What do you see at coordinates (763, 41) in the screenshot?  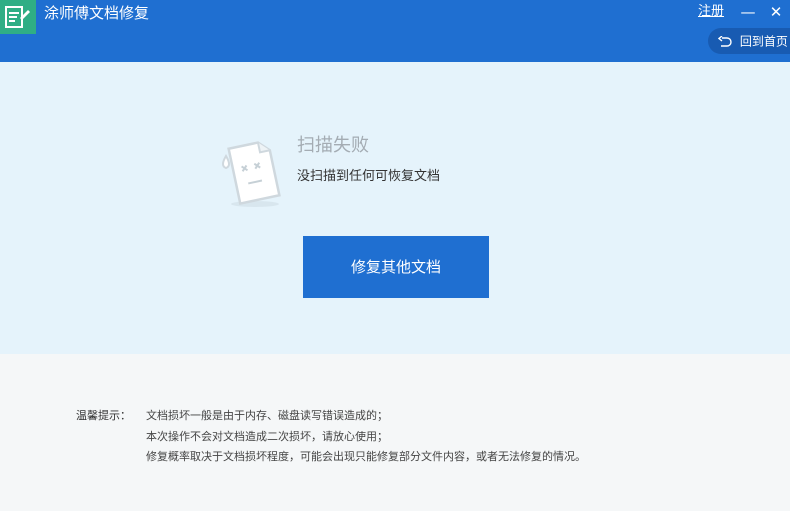 I see `back-home-label: 回到首页` at bounding box center [763, 41].